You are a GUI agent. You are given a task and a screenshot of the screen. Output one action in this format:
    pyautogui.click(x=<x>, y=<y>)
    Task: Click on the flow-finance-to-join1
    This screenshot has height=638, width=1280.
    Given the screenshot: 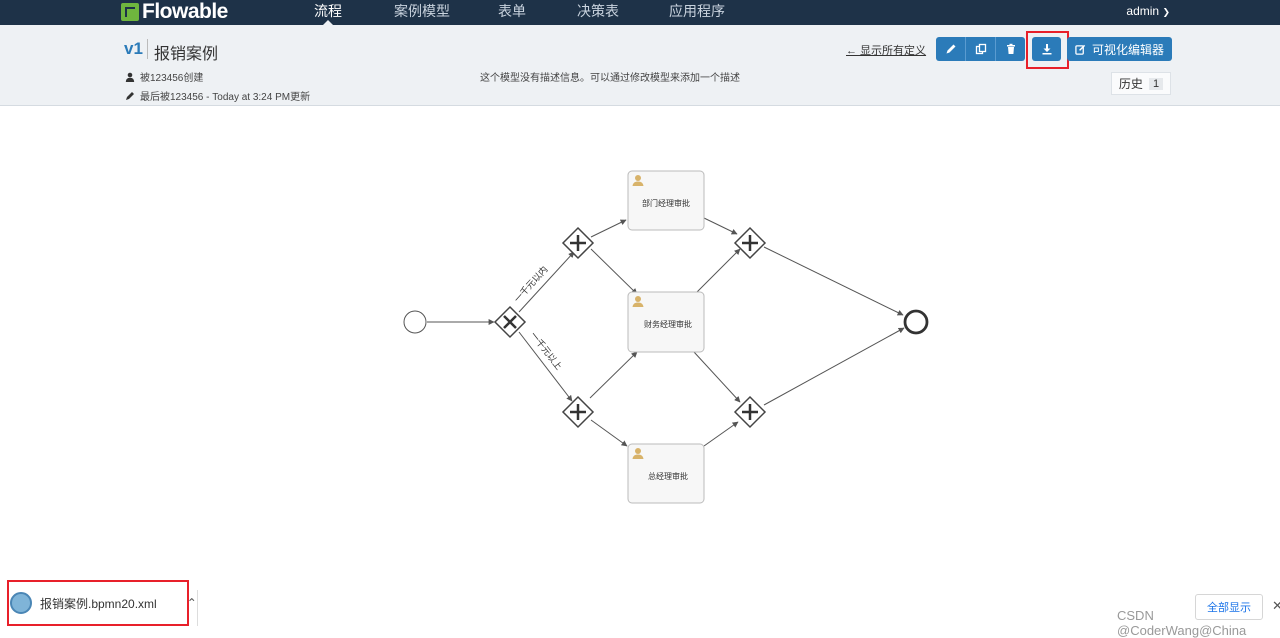 What is the action you would take?
    pyautogui.click(x=718, y=270)
    